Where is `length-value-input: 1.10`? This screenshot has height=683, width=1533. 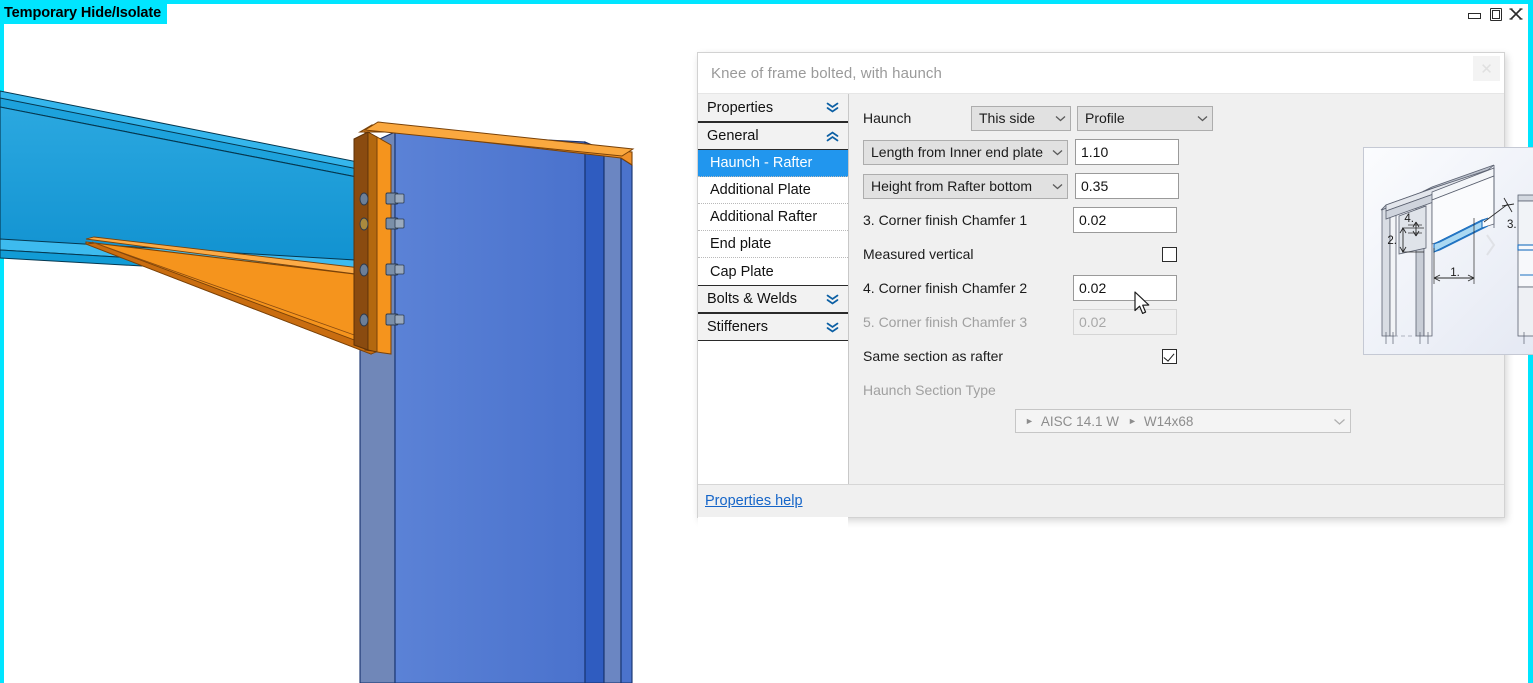 length-value-input: 1.10 is located at coordinates (1127, 152).